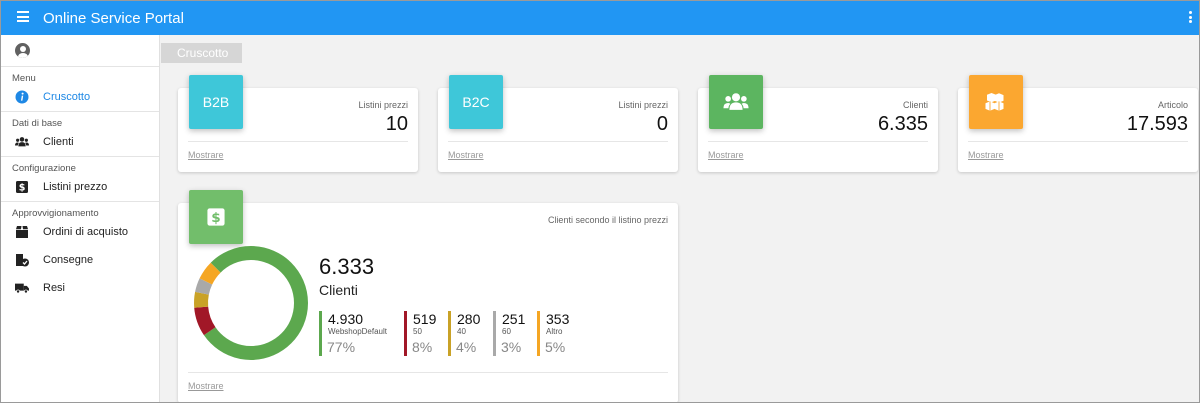  I want to click on donut-chart, so click(251, 303).